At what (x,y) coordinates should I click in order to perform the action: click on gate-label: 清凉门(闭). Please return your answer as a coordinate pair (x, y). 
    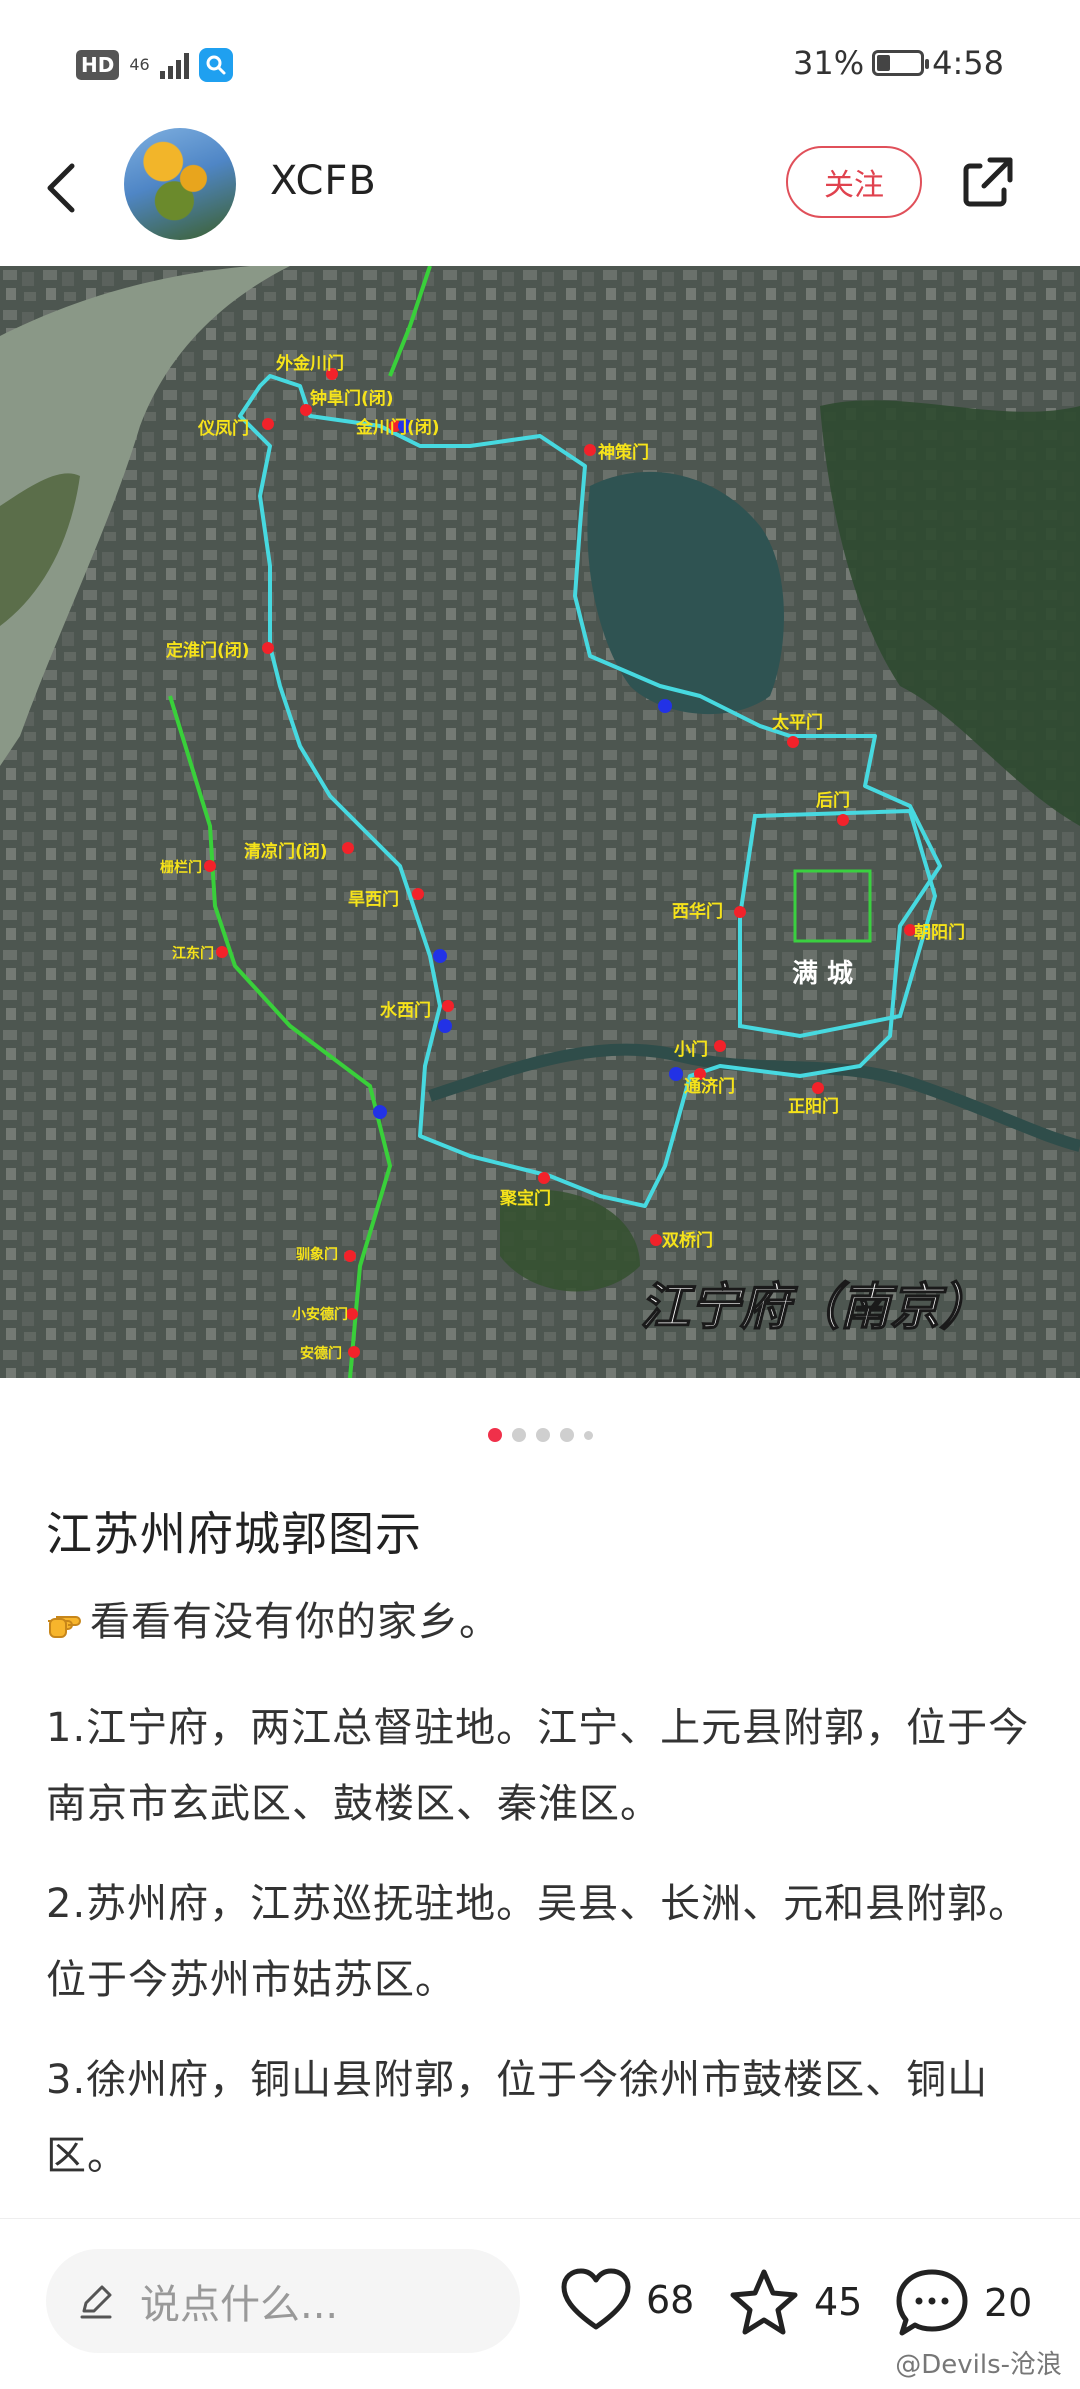
    Looking at the image, I should click on (286, 851).